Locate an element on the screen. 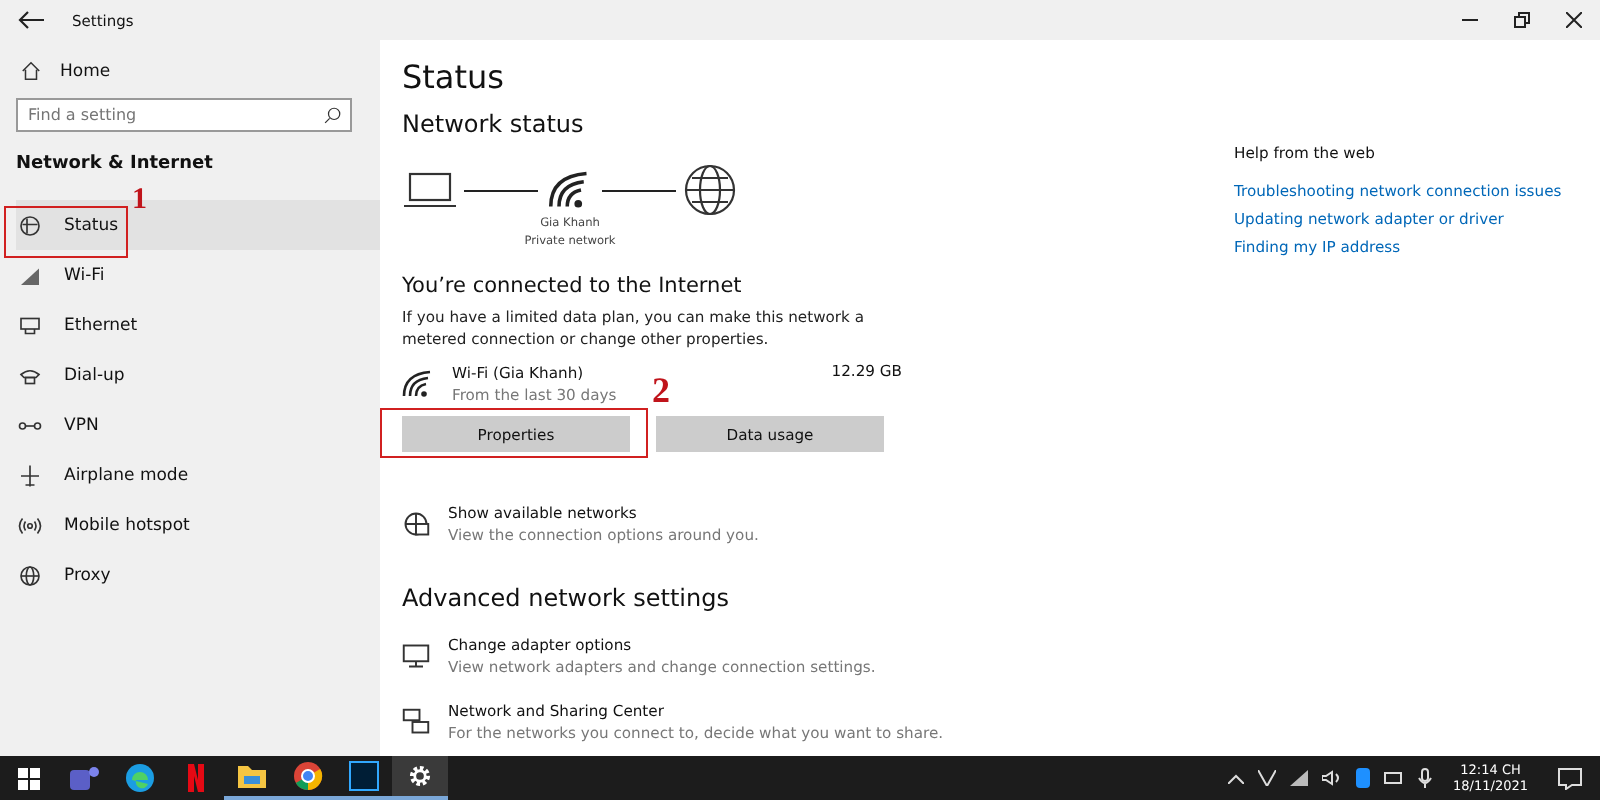 This screenshot has height=800, width=1600. step-number: 2 is located at coordinates (661, 391).